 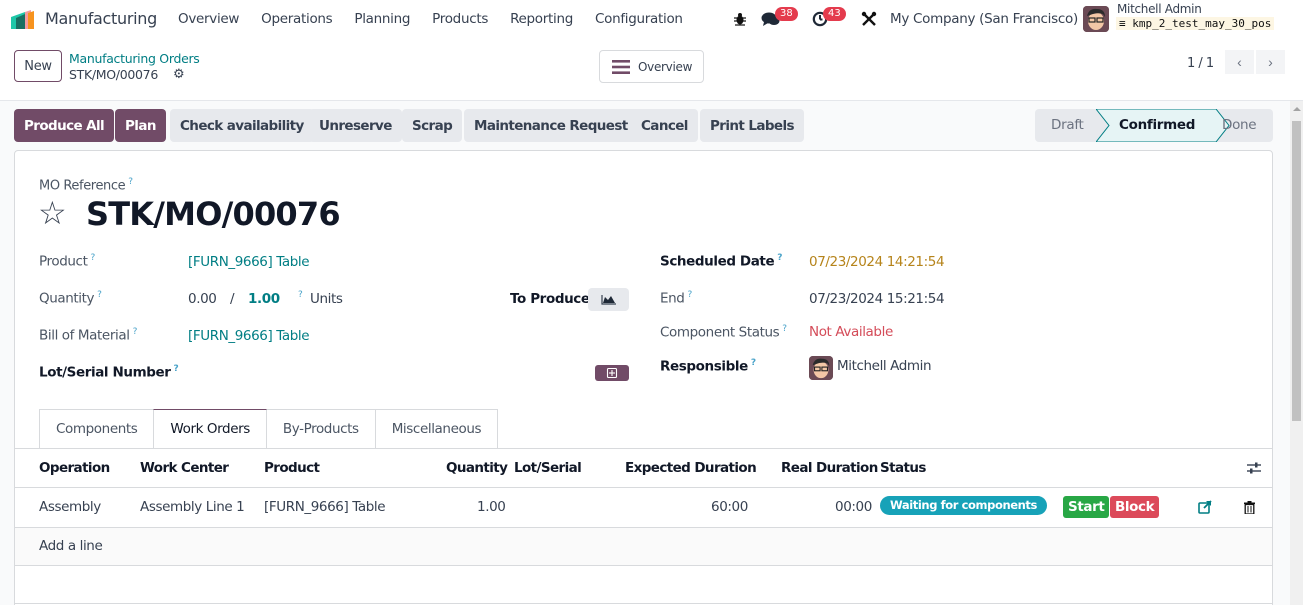 I want to click on menu-products: Products, so click(x=460, y=19).